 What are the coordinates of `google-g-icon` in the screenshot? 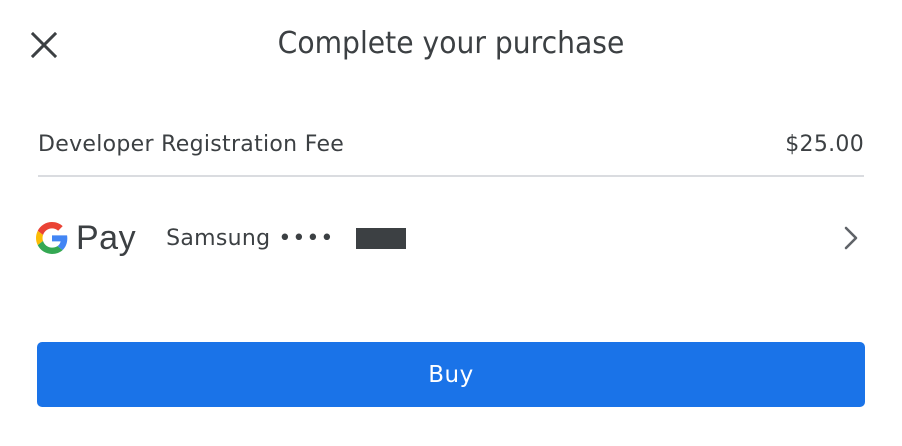 It's located at (52, 238).